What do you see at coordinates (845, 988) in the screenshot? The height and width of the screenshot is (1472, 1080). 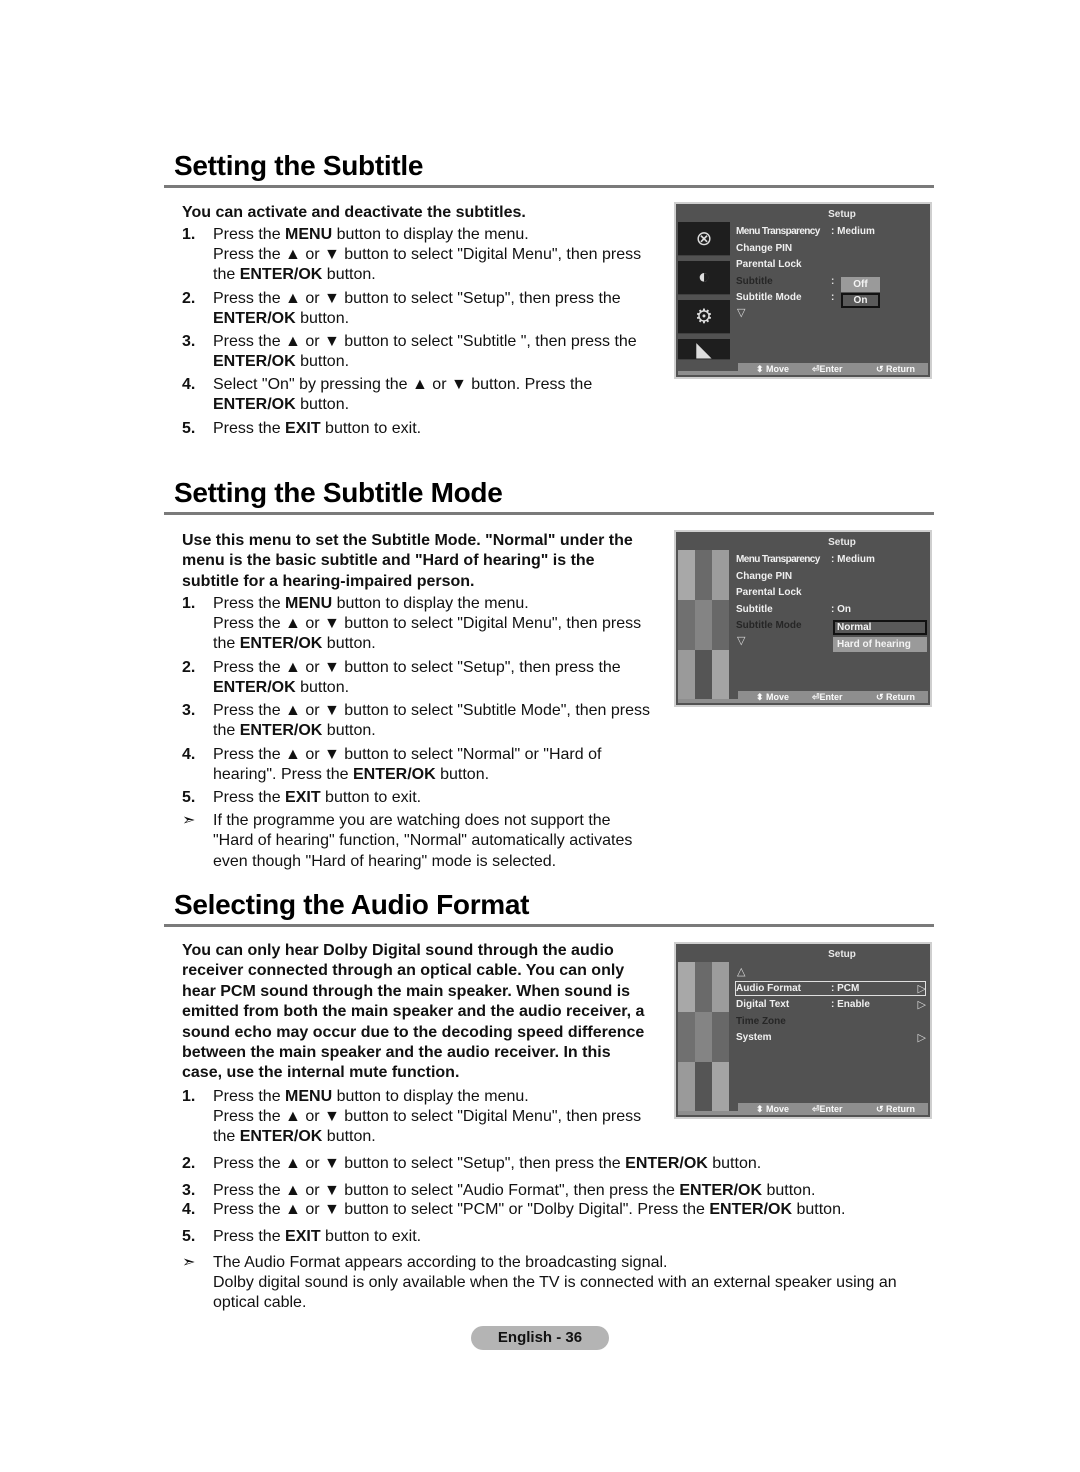 I see `row-value: : PCM` at bounding box center [845, 988].